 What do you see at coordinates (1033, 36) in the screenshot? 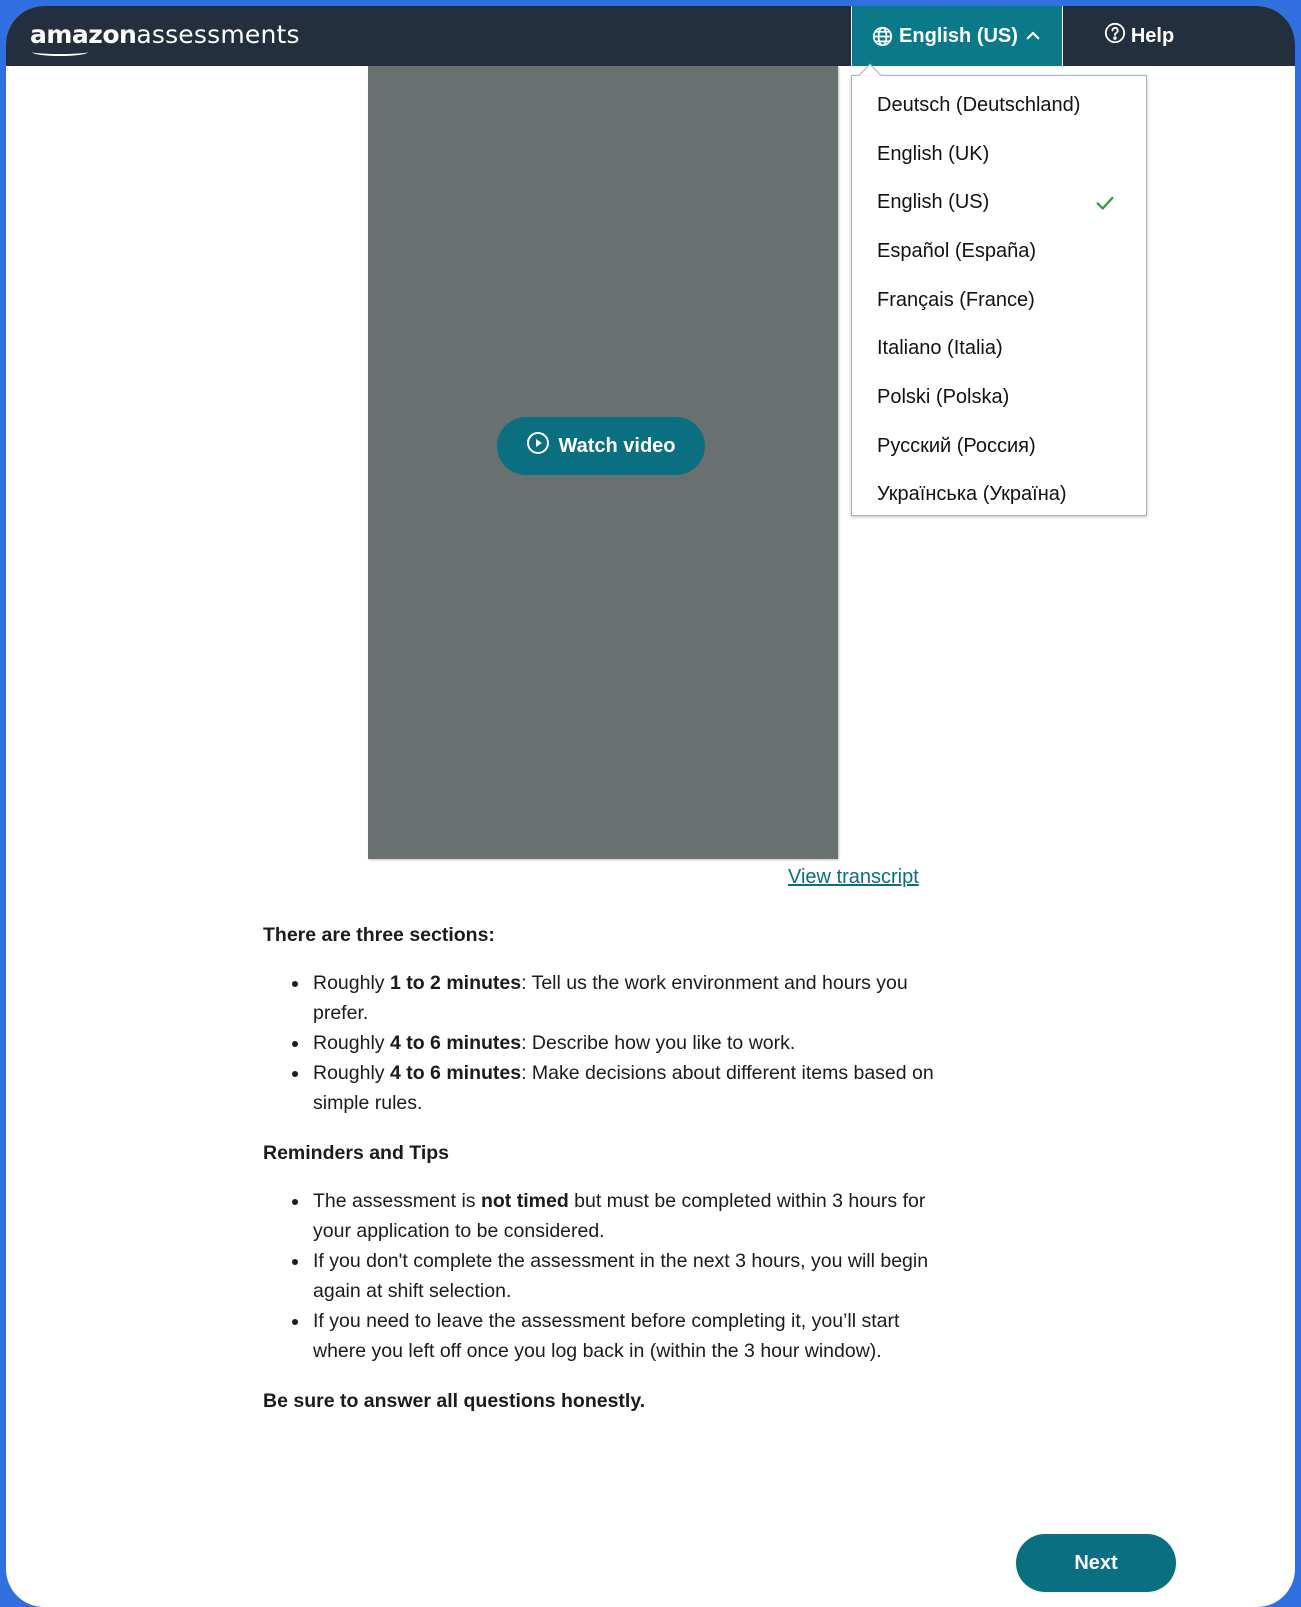
I see `chevron-up-icon` at bounding box center [1033, 36].